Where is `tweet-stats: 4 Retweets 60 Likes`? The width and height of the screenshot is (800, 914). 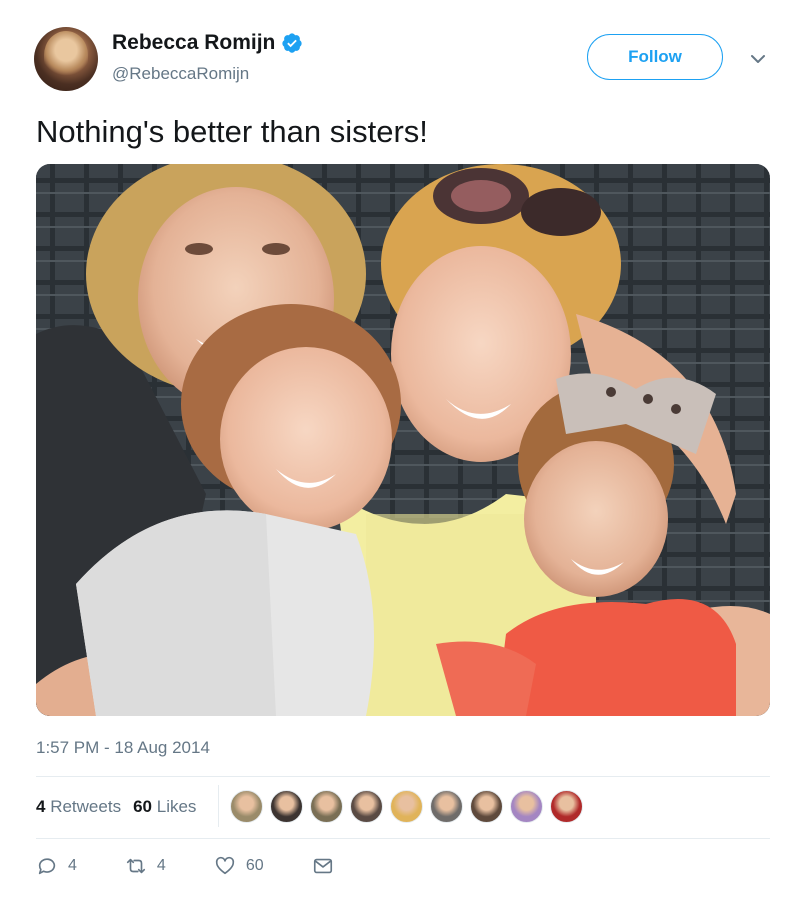 tweet-stats: 4 Retweets 60 Likes is located at coordinates (116, 807).